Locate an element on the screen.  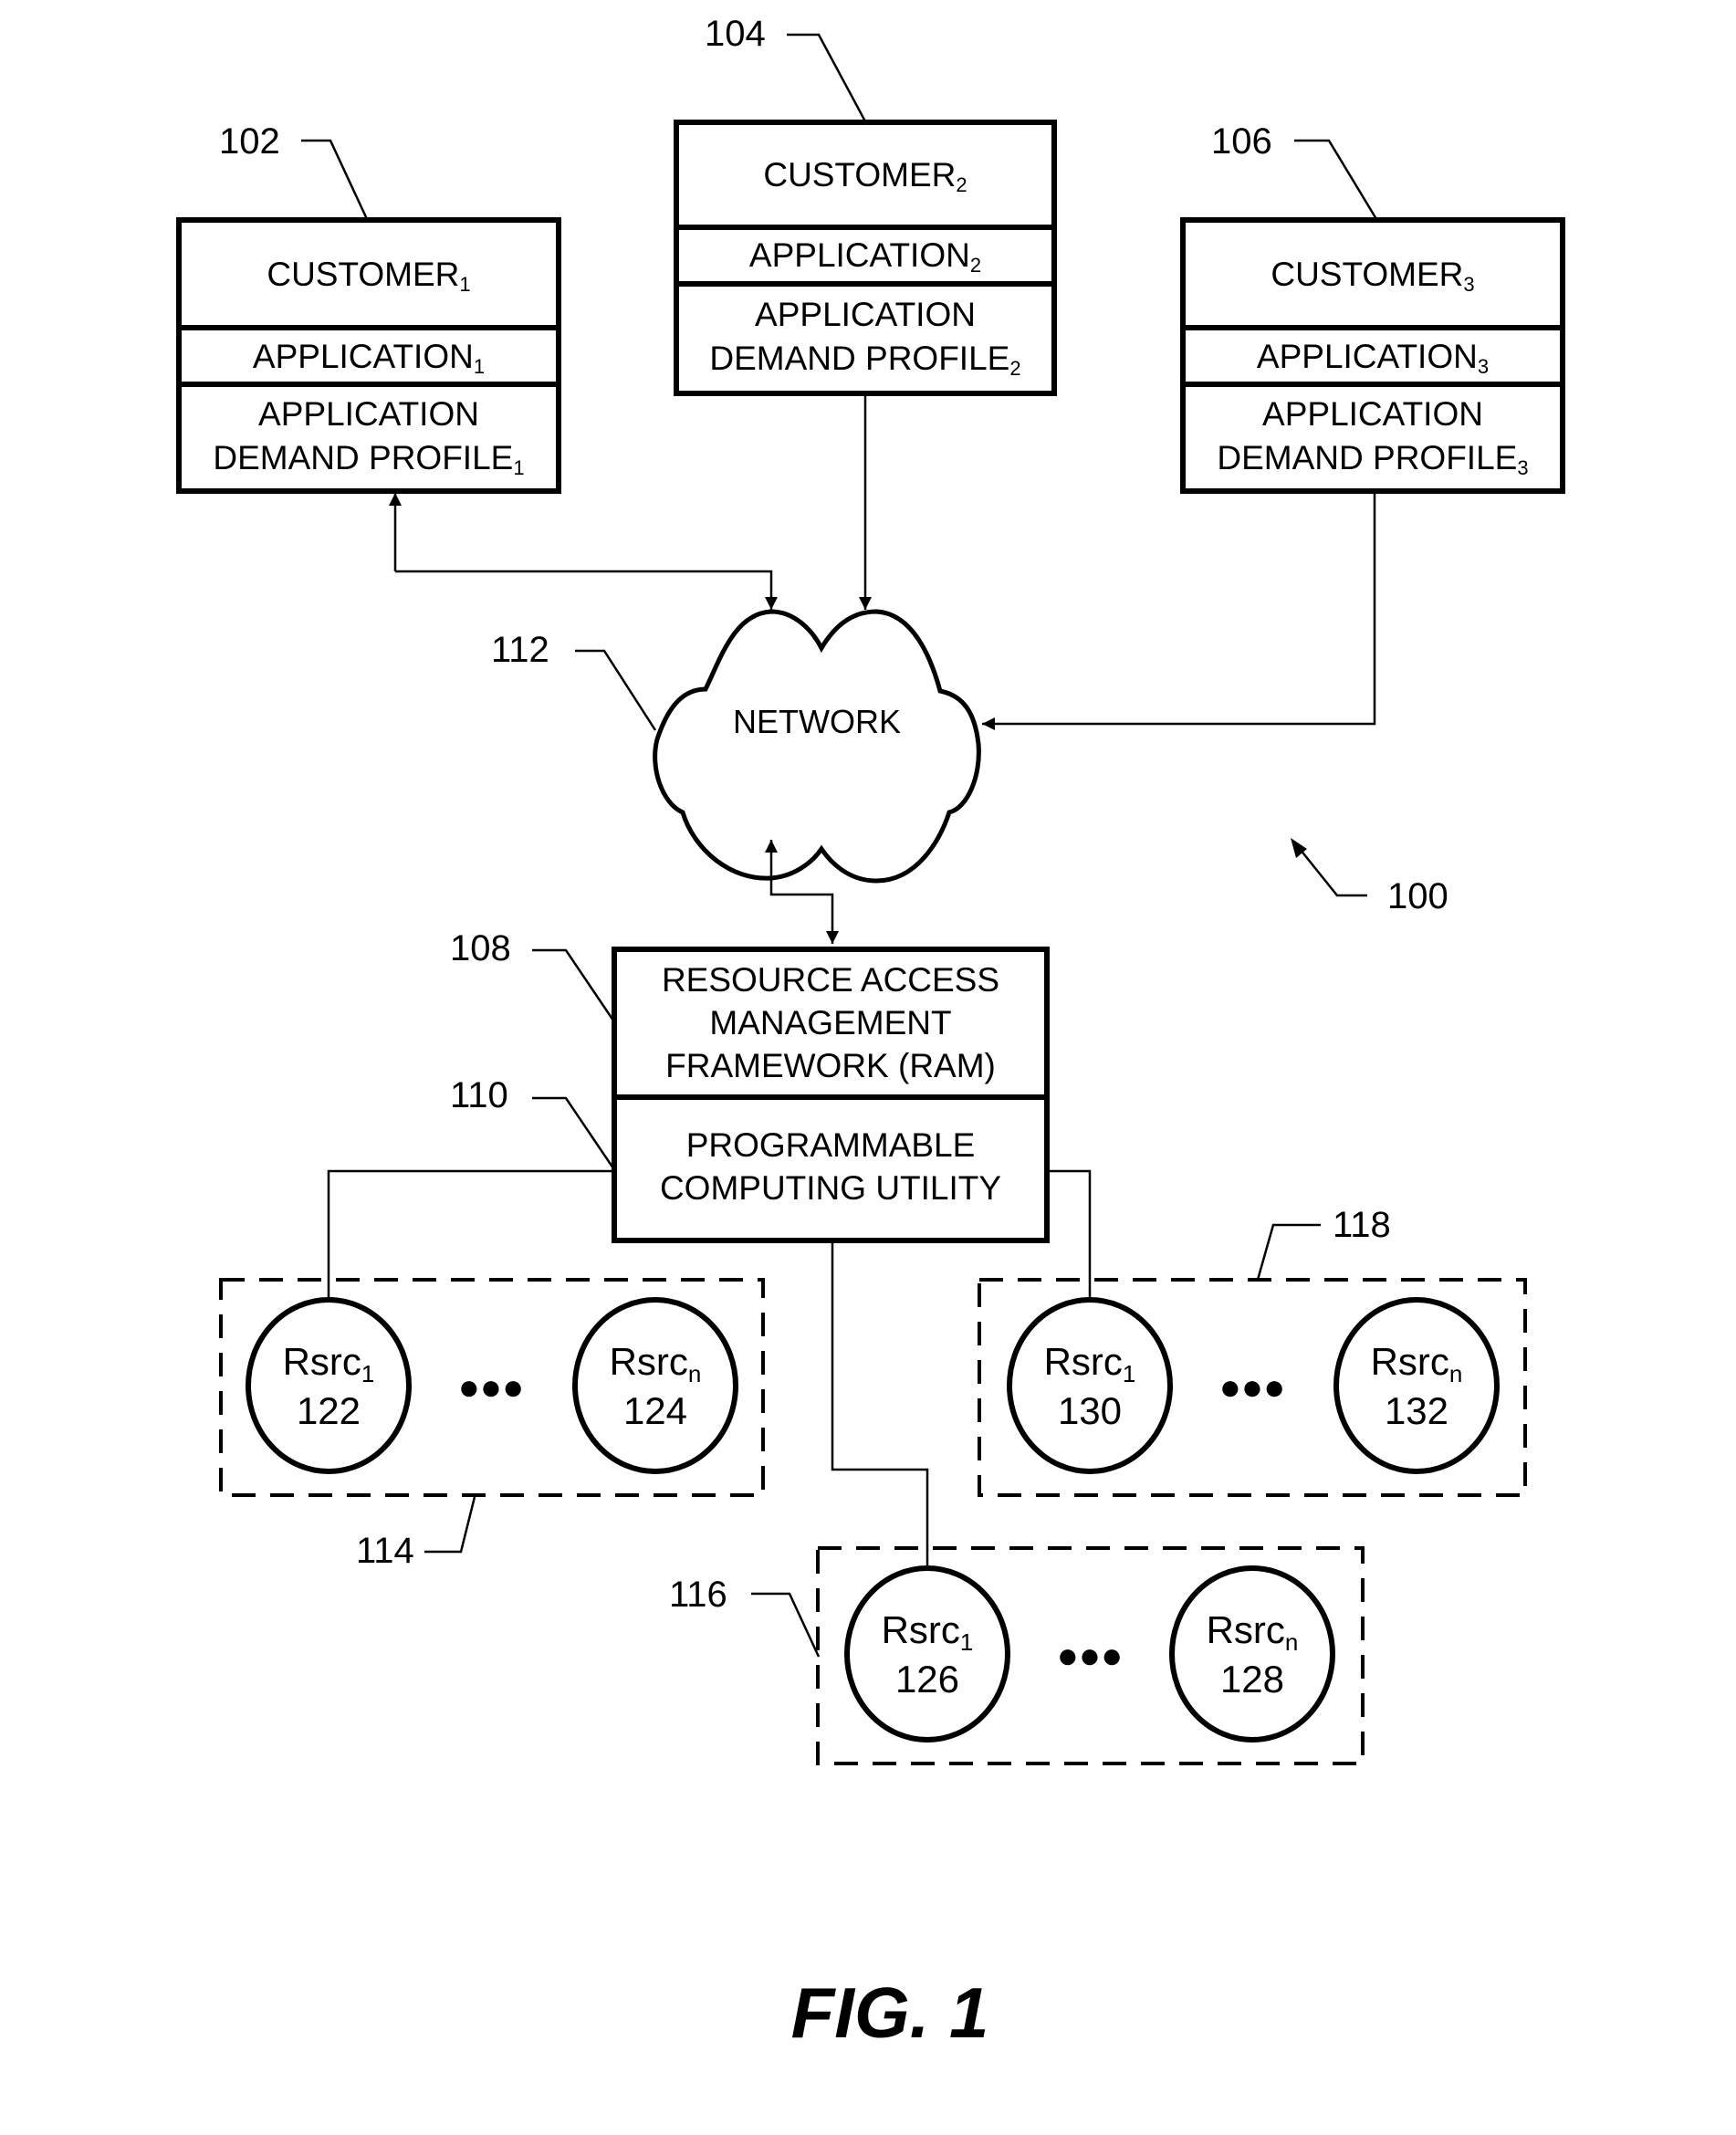
demand-profile-label-2: DEMAND PROFILE2 is located at coordinates (864, 360).